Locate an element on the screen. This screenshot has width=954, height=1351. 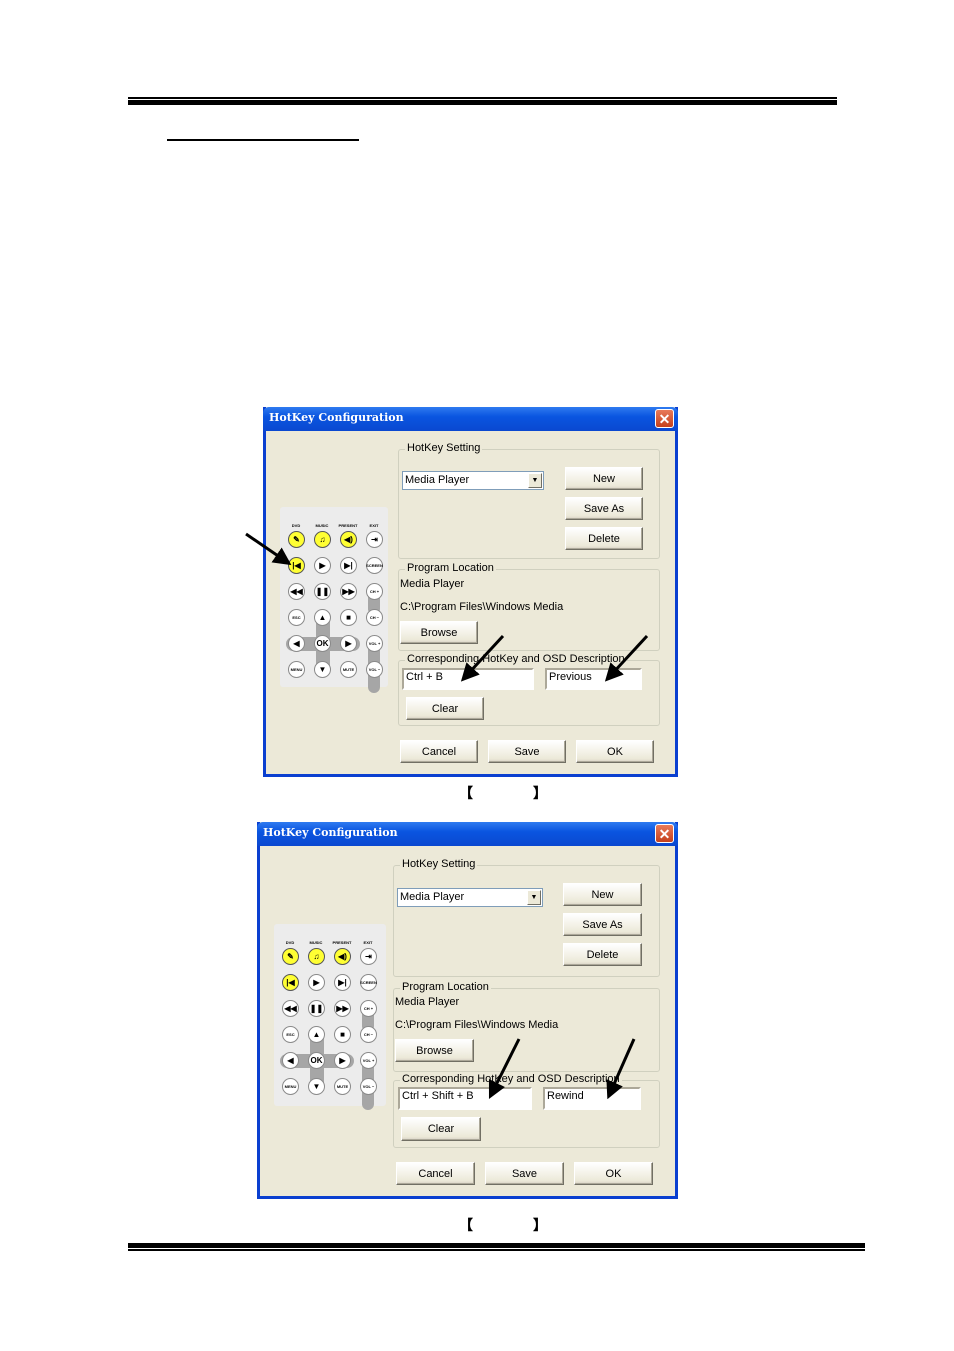
left-icon: ◀ is located at coordinates (296, 643).